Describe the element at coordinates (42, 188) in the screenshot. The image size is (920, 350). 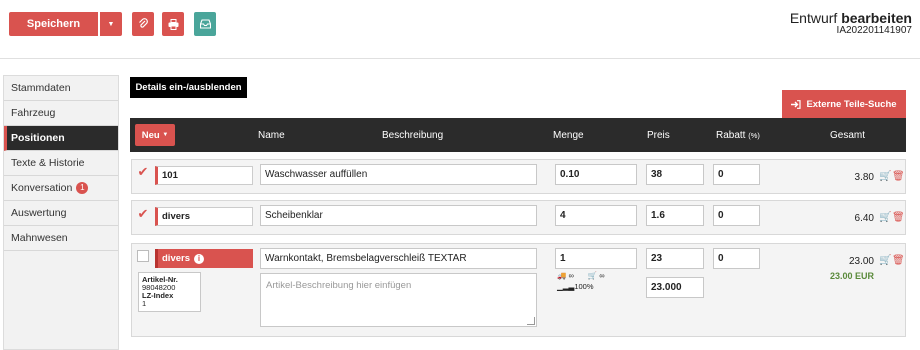
I see `sidebar-item-label: Konversation` at that location.